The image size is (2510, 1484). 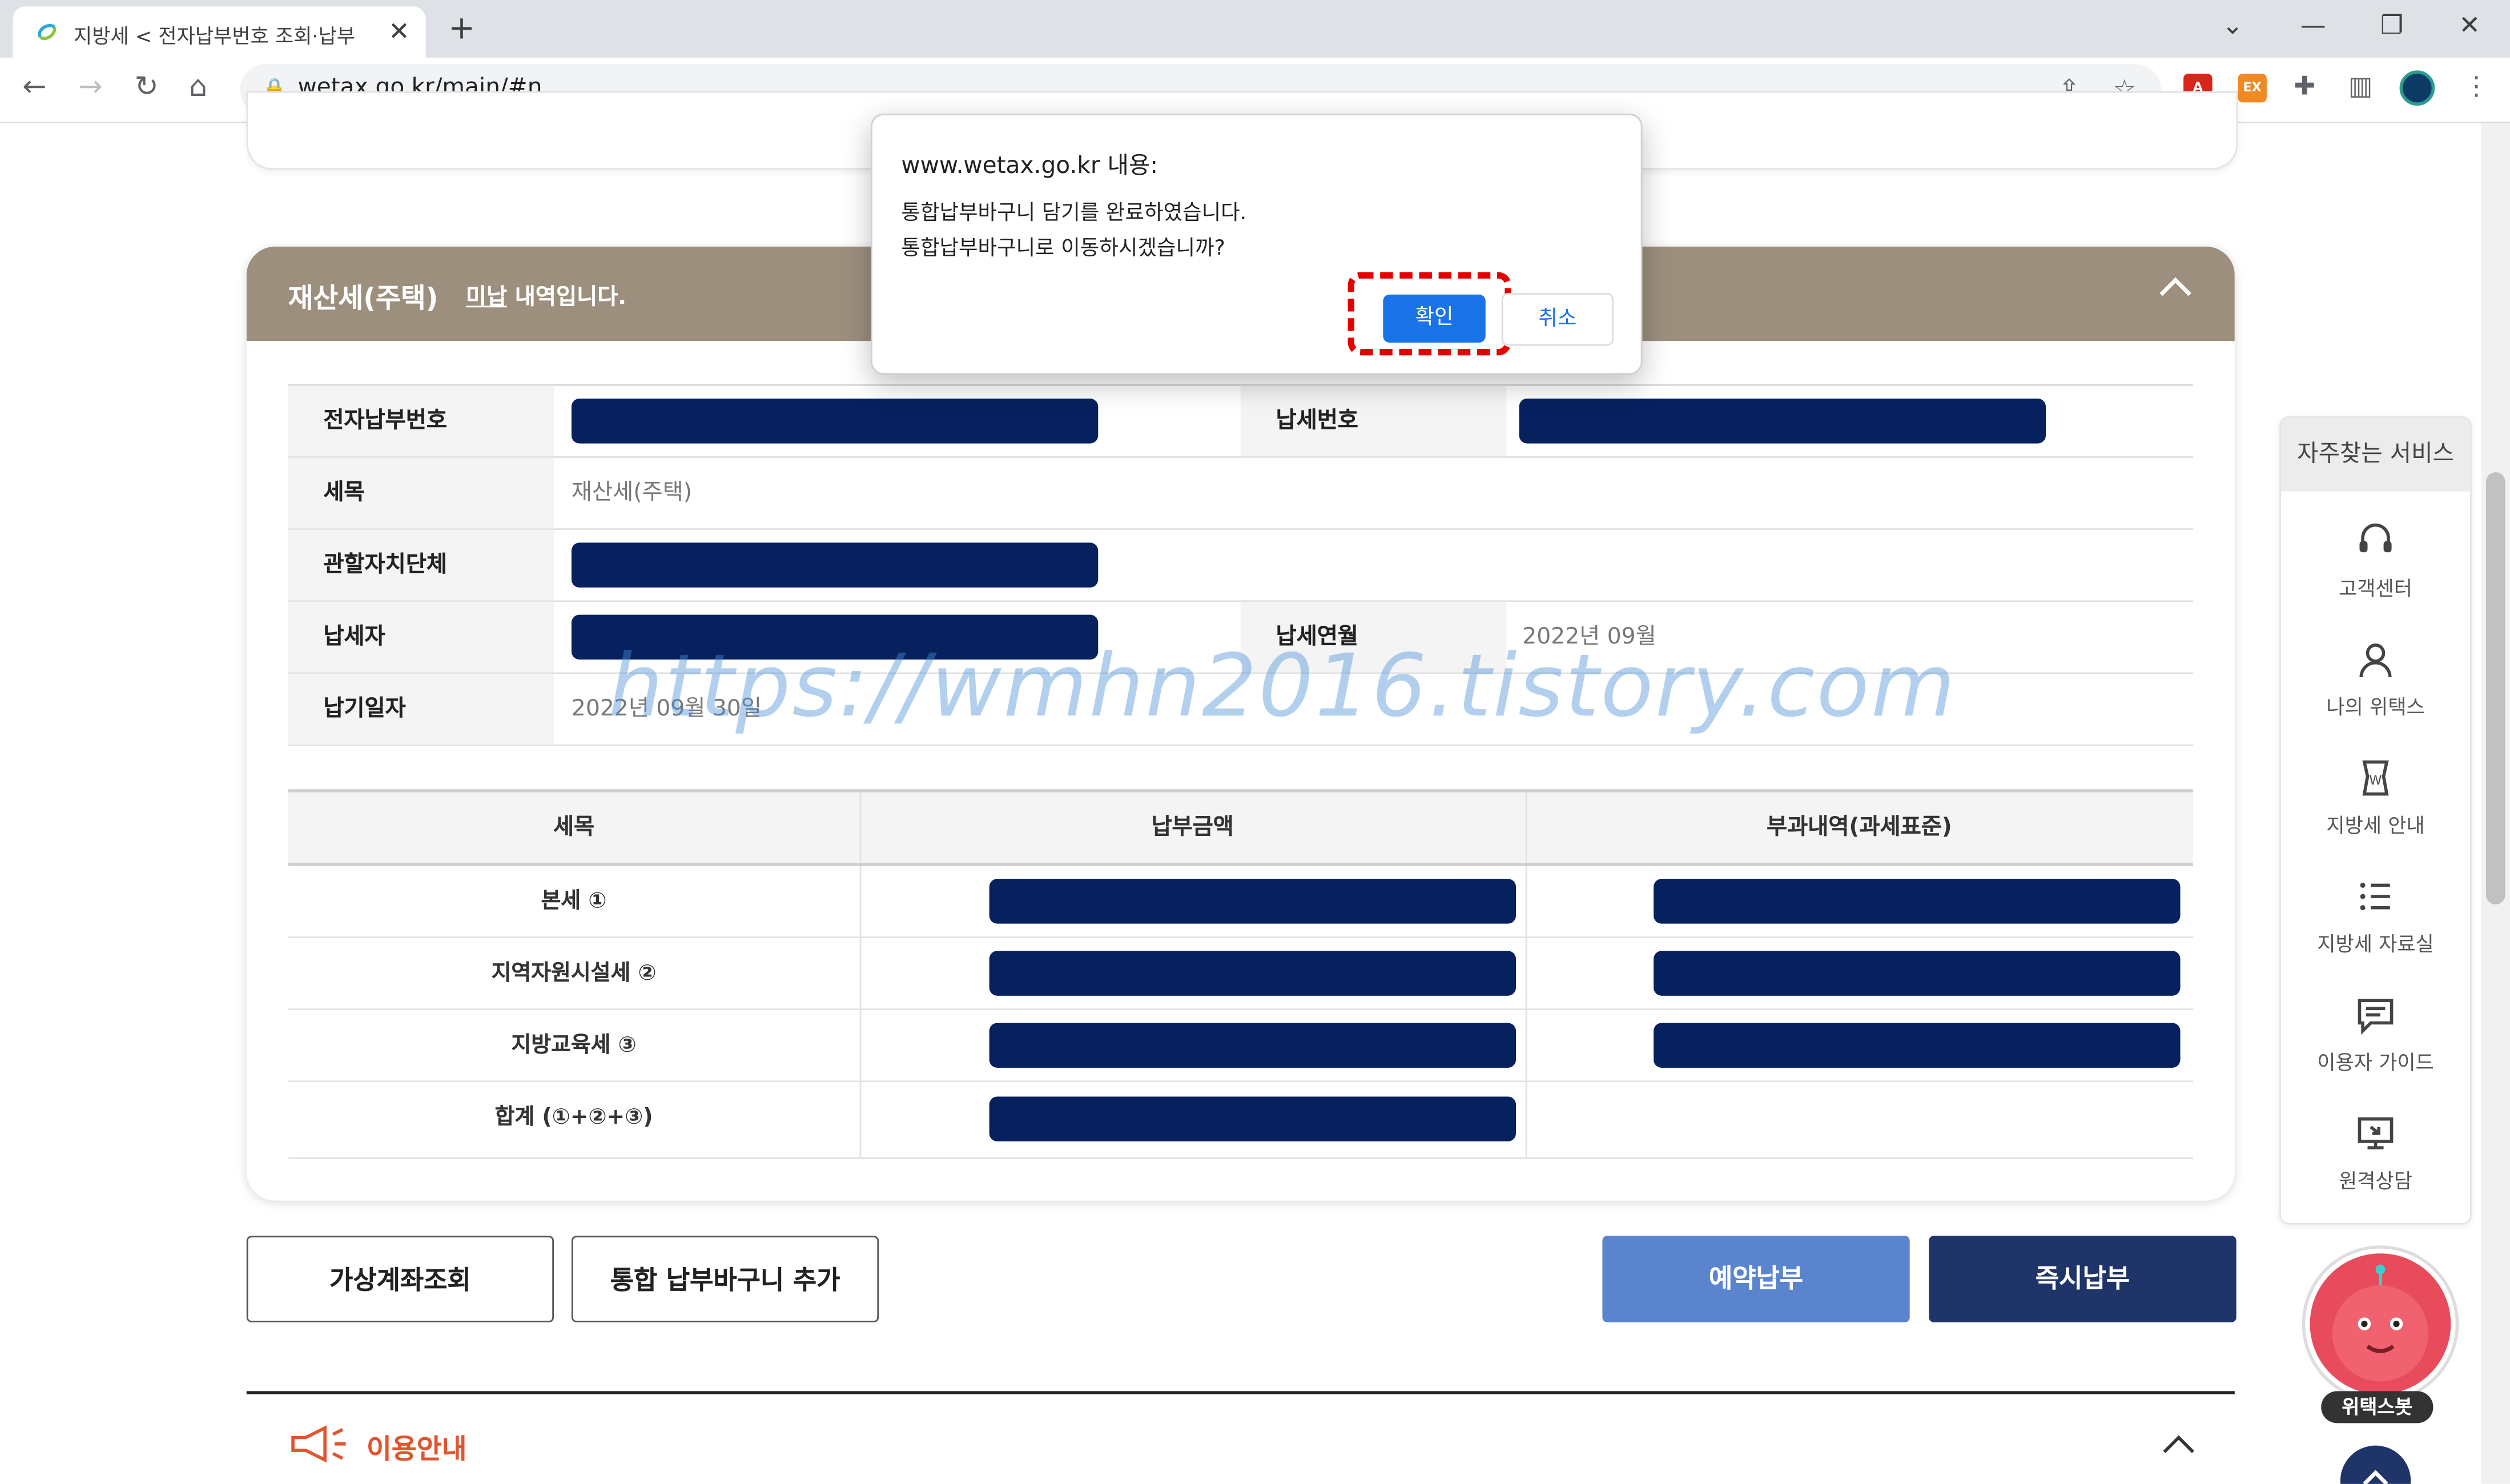 What do you see at coordinates (2376, 1477) in the screenshot?
I see `arrow-up-icon` at bounding box center [2376, 1477].